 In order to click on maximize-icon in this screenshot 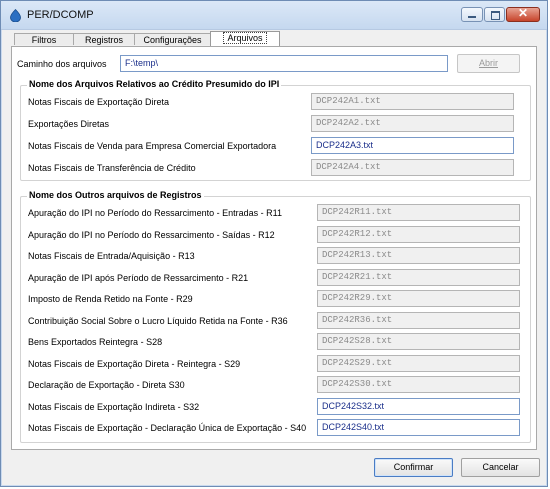, I will do `click(494, 14)`.